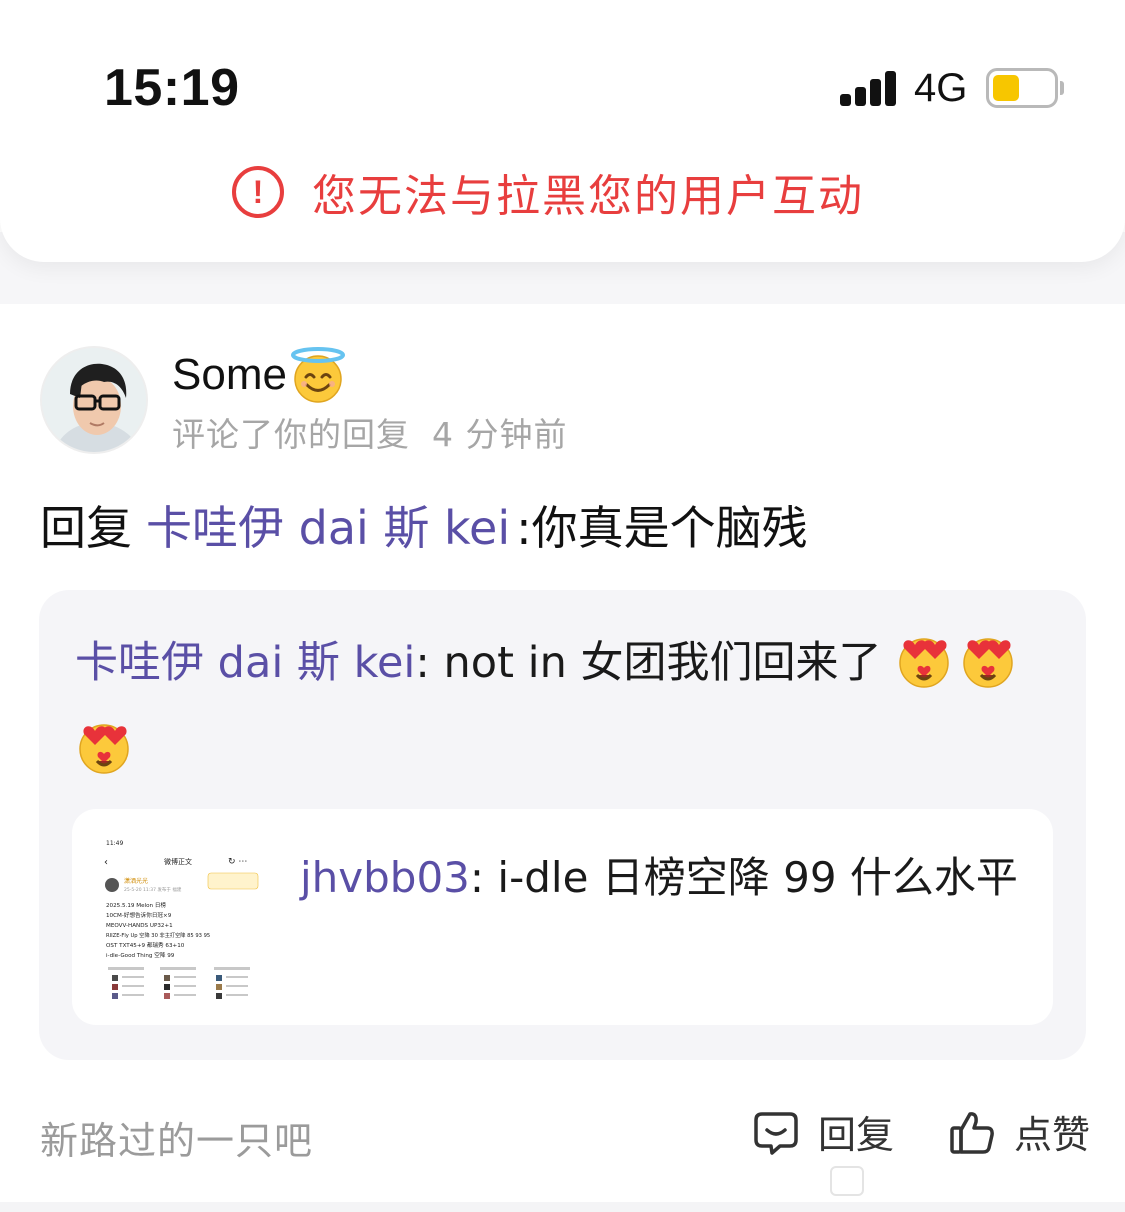 The height and width of the screenshot is (1212, 1125). Describe the element at coordinates (385, 877) in the screenshot. I see `original-post-author: jhvbb03` at that location.